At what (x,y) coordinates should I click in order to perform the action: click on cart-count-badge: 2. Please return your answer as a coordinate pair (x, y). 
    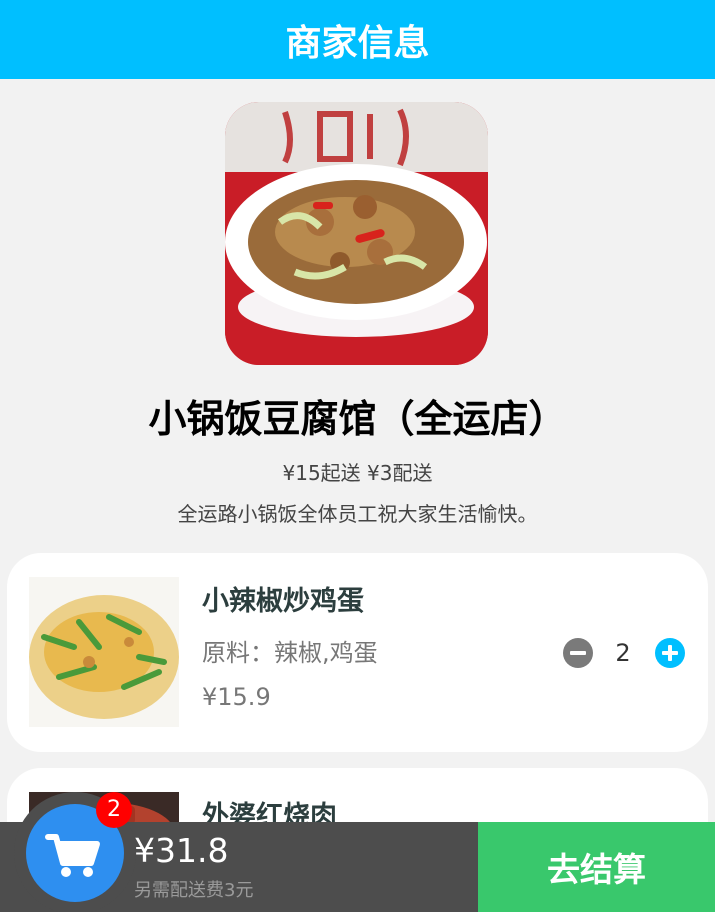
    Looking at the image, I should click on (114, 810).